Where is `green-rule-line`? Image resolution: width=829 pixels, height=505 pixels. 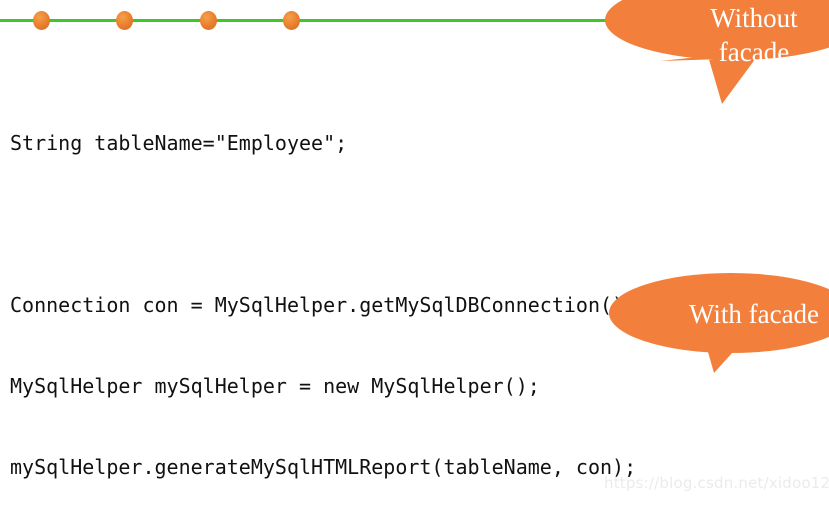
green-rule-line is located at coordinates (306, 20).